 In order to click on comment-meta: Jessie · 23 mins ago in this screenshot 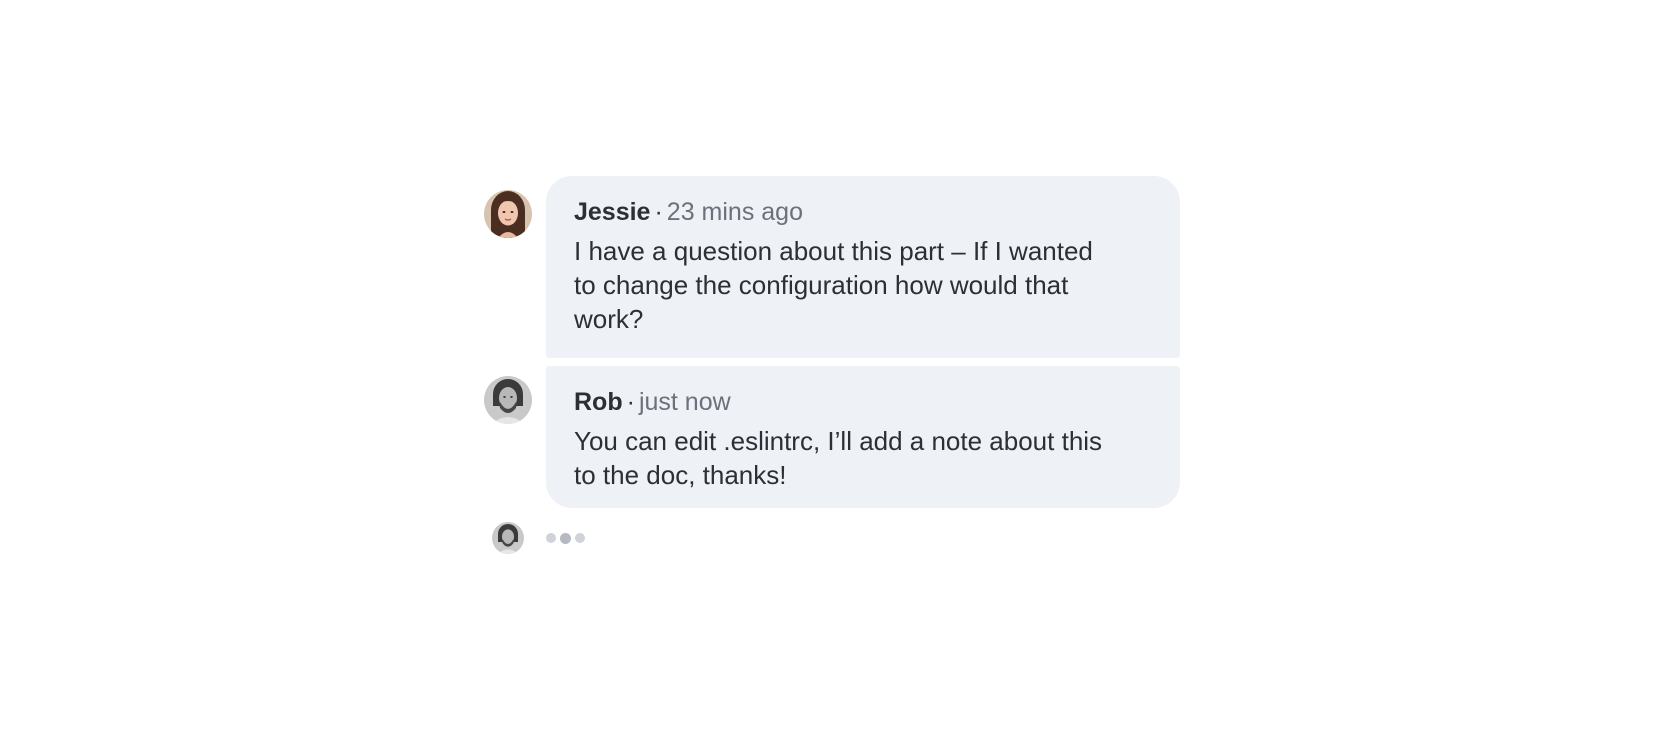, I will do `click(863, 212)`.